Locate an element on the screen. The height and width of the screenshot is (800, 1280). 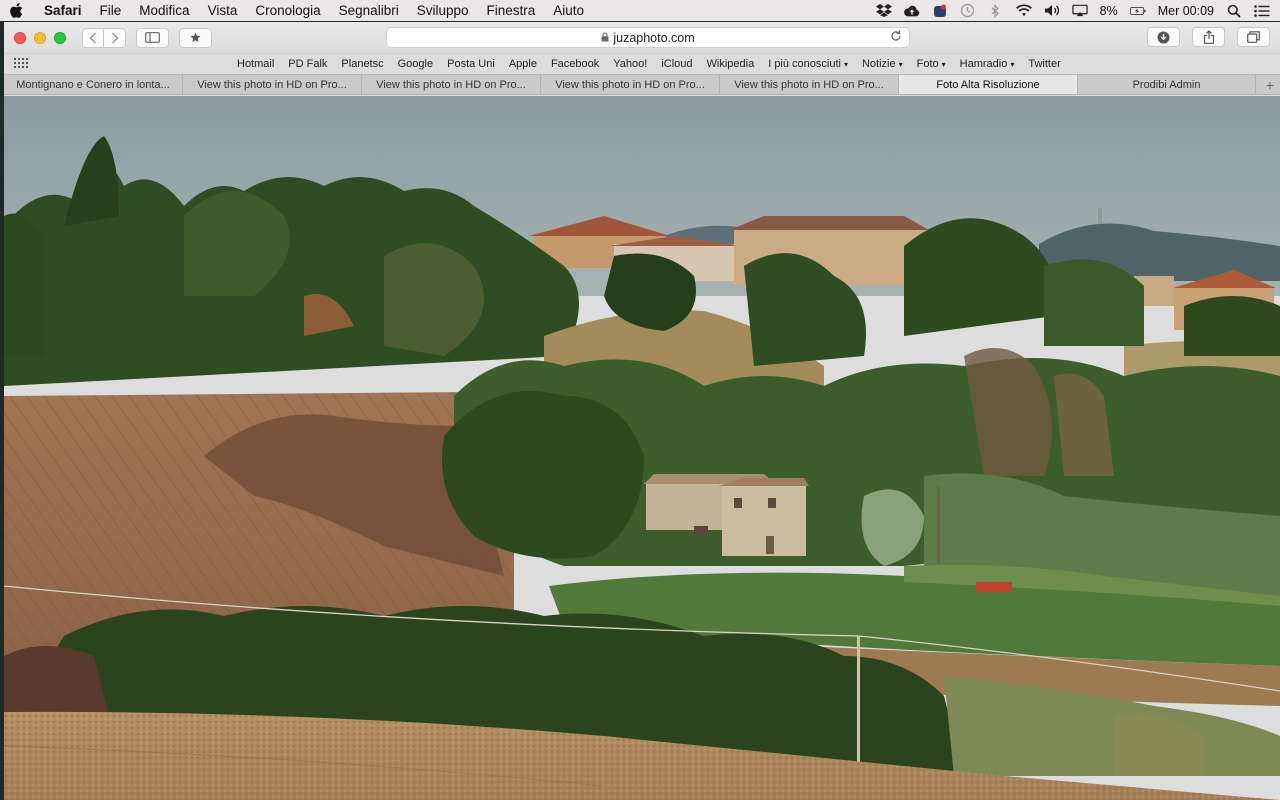
new-tab-button: + is located at coordinates (1268, 84).